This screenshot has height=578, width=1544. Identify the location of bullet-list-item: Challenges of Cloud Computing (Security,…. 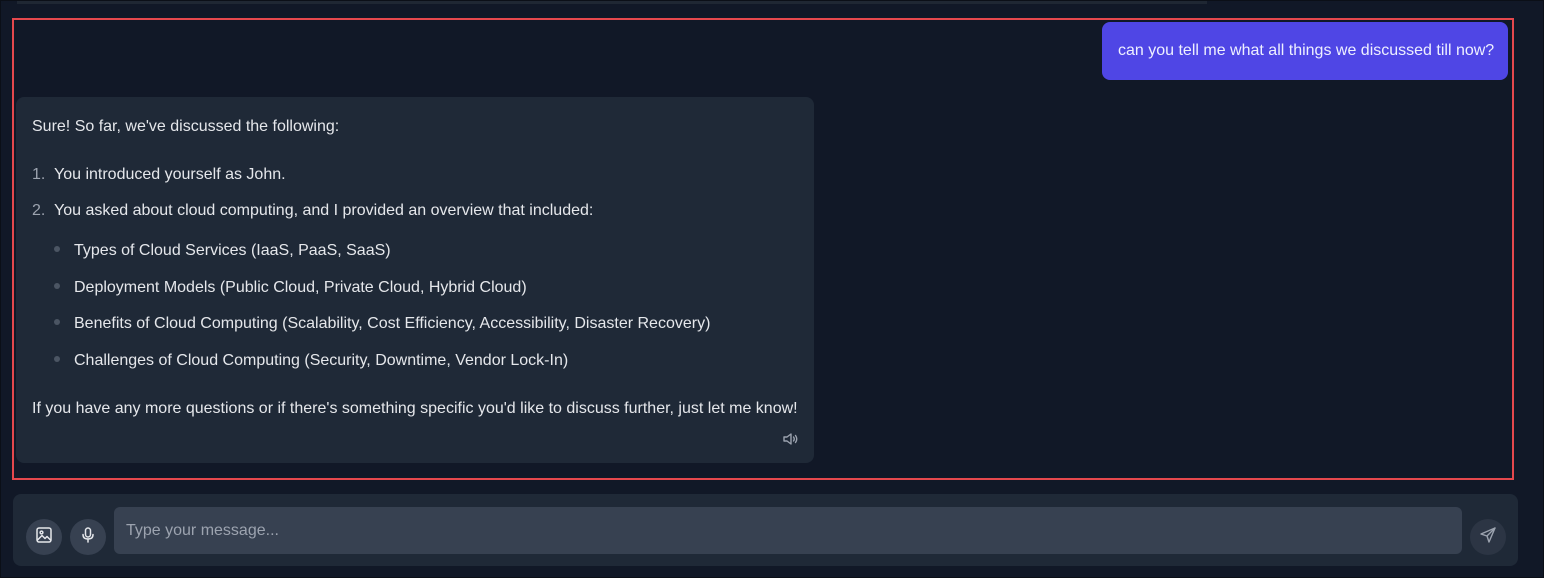
(311, 361).